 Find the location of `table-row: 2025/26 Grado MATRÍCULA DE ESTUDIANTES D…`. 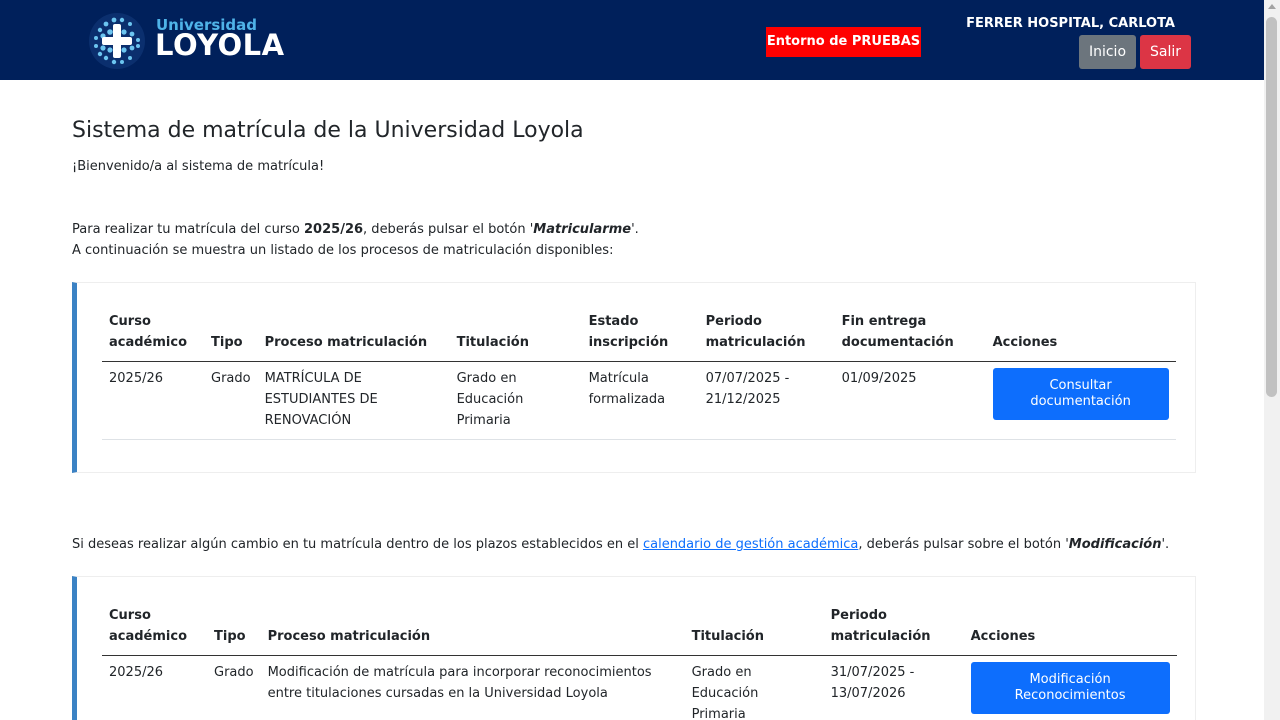

table-row: 2025/26 Grado MATRÍCULA DE ESTUDIANTES D… is located at coordinates (639, 400).